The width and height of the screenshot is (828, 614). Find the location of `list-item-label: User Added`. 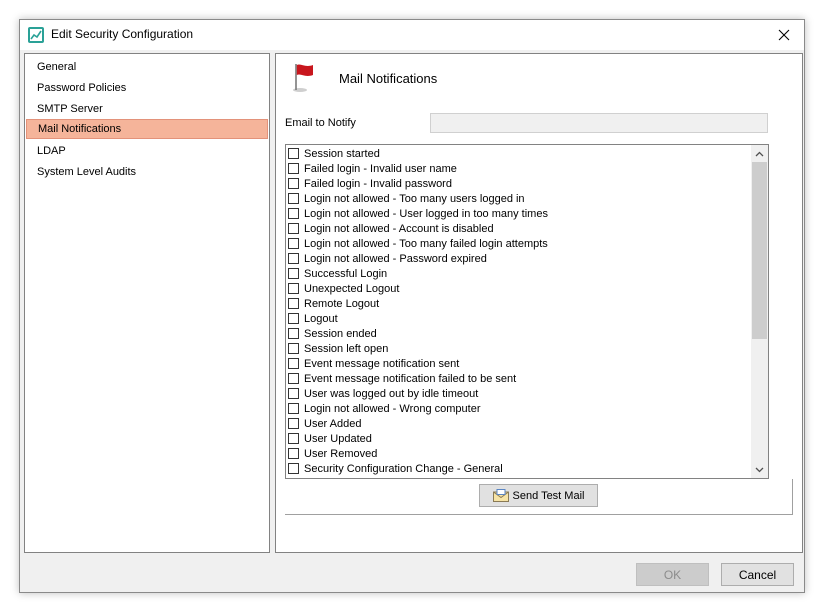

list-item-label: User Added is located at coordinates (333, 424).